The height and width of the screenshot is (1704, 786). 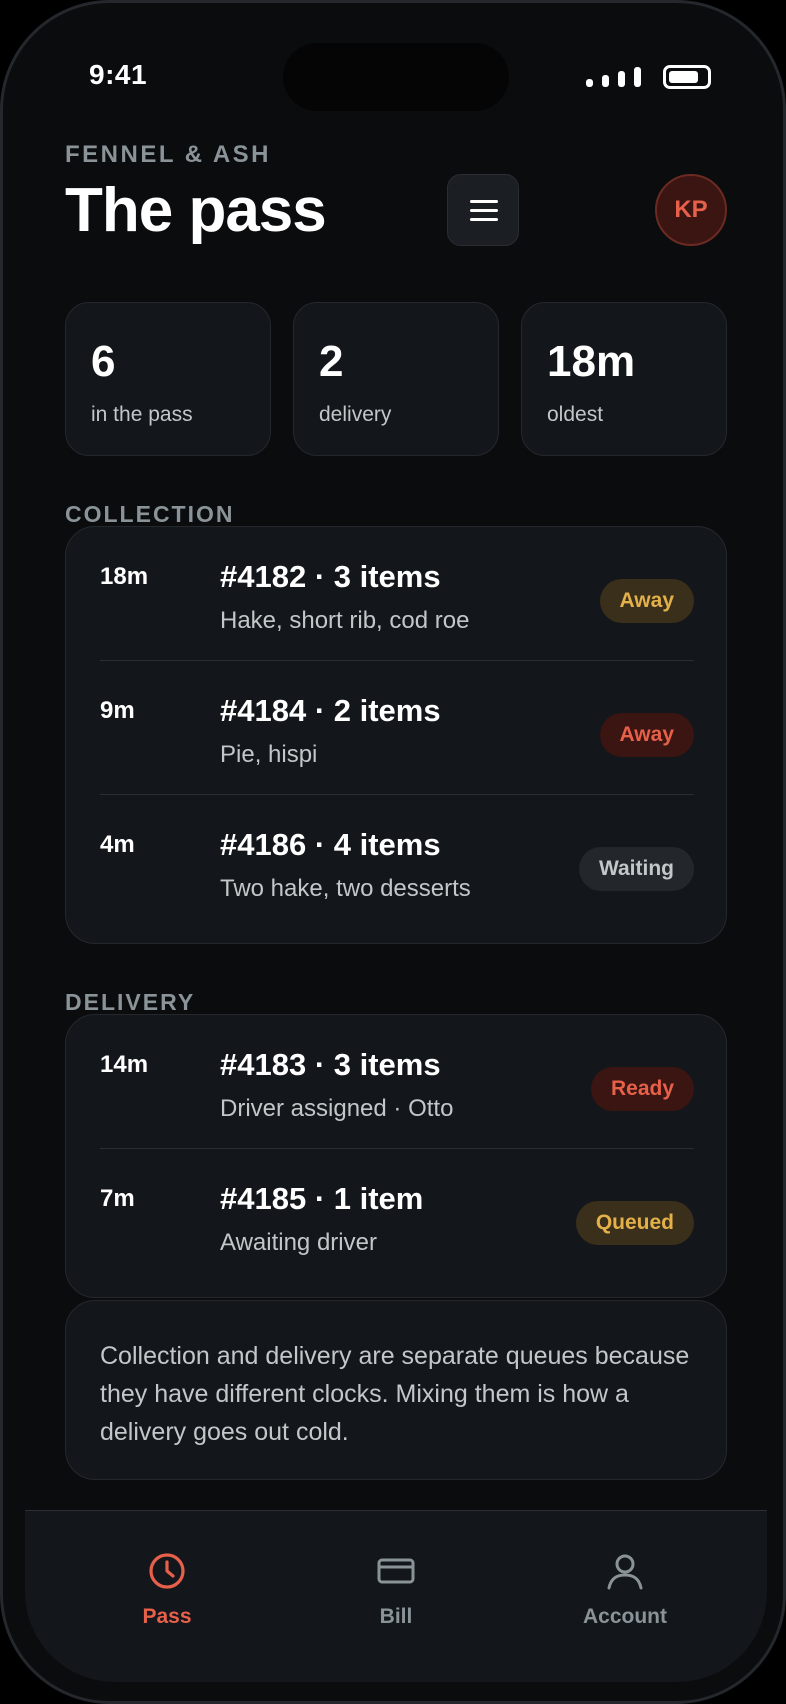 I want to click on stat-value: 18m, so click(x=591, y=361).